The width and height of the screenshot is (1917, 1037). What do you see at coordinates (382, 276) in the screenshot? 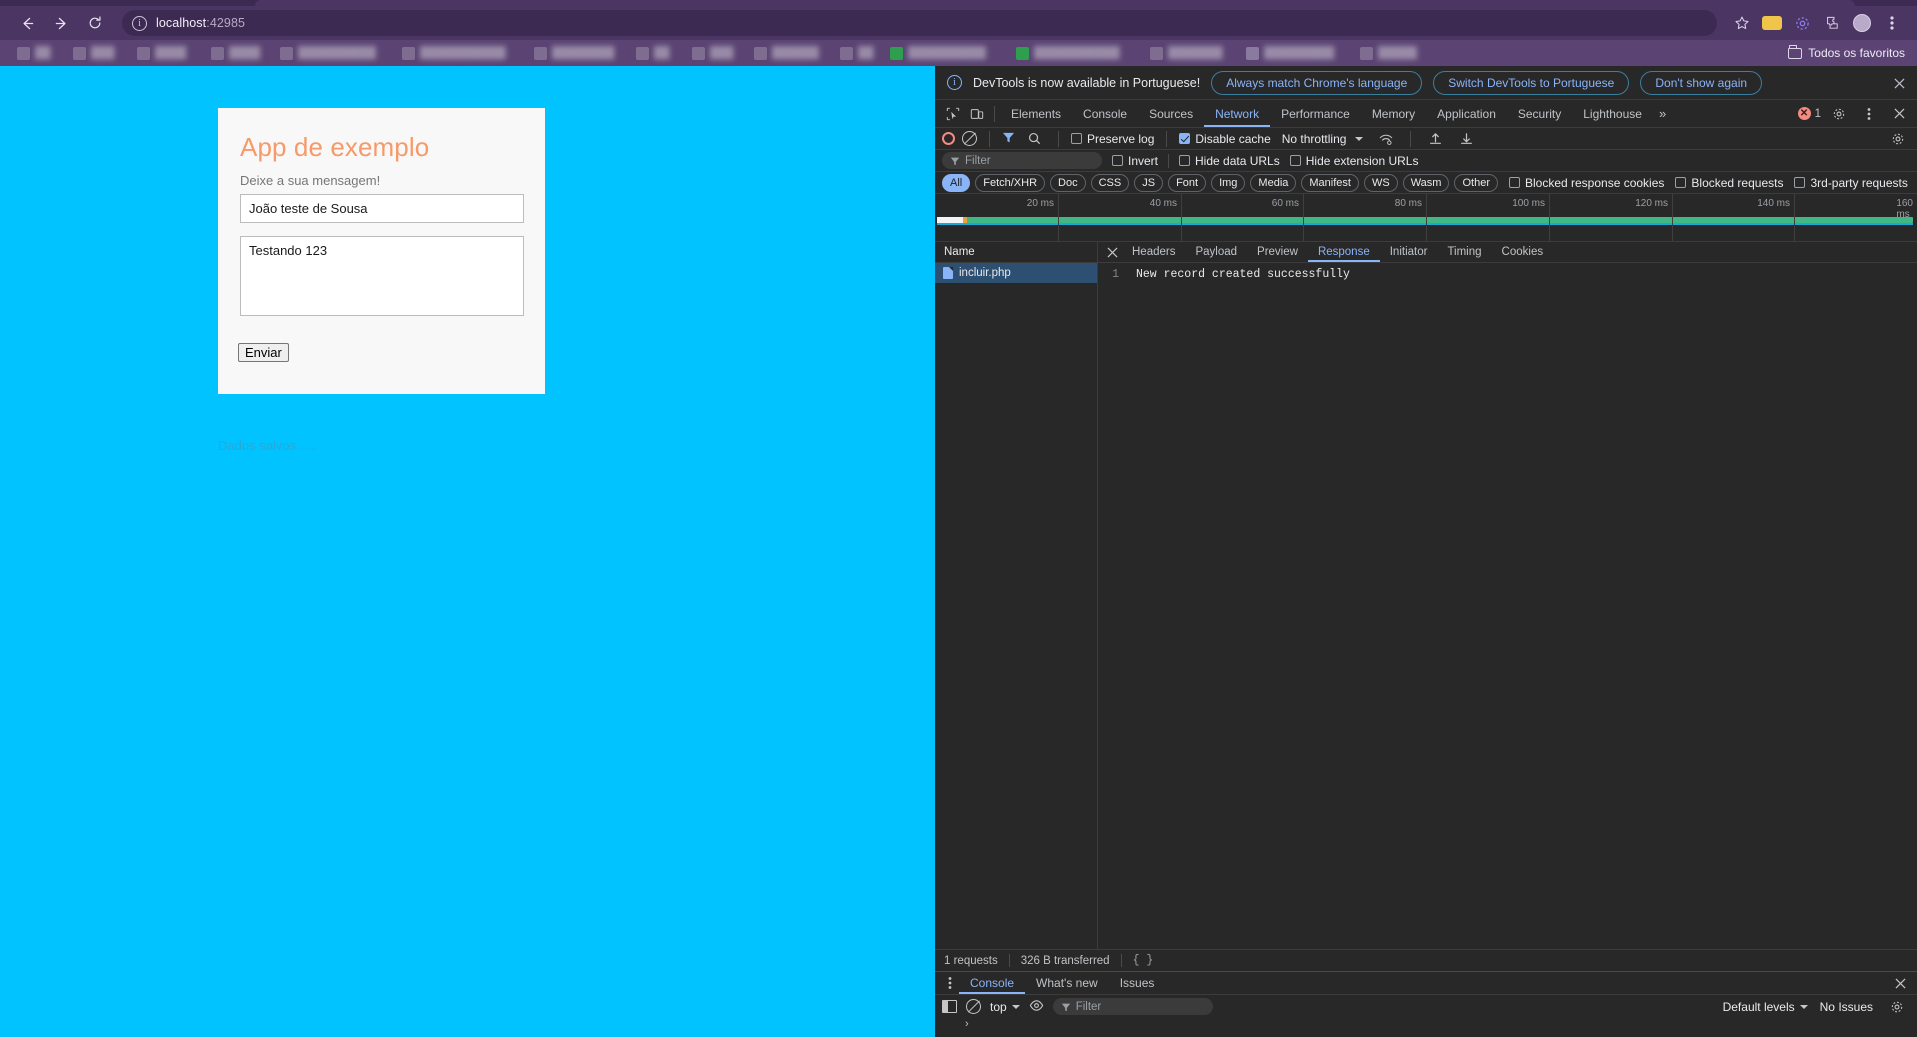
I see `message-textarea: Testando 123` at bounding box center [382, 276].